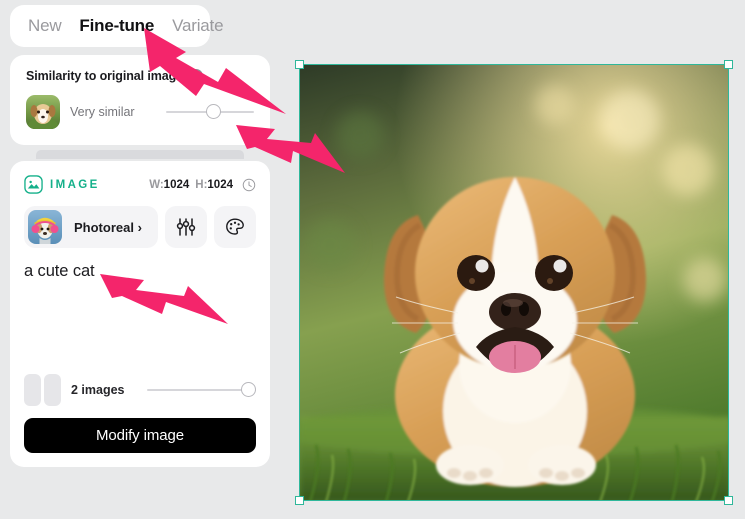 This screenshot has height=519, width=745. I want to click on image-badge-label: IMAGE, so click(75, 184).